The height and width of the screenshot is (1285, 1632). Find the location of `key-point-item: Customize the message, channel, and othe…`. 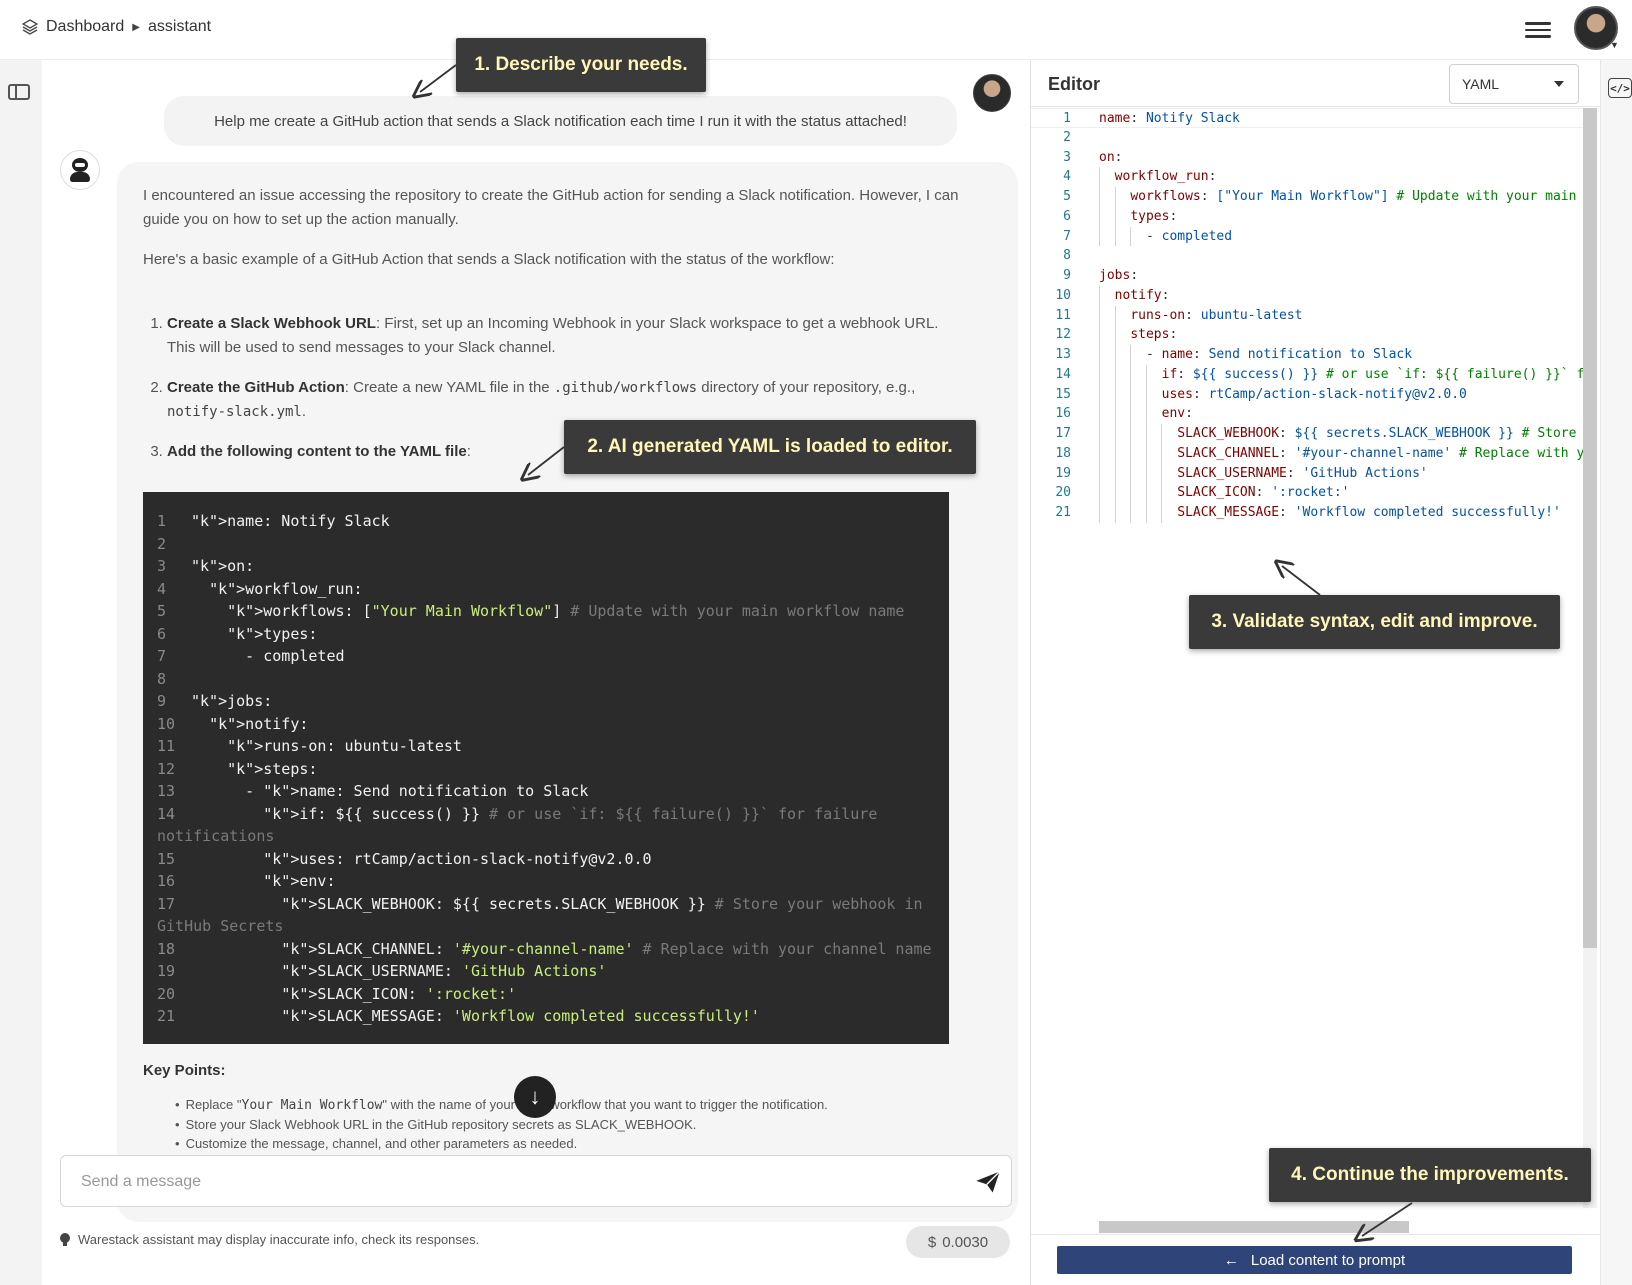

key-point-item: Customize the message, channel, and othe… is located at coordinates (553, 1143).